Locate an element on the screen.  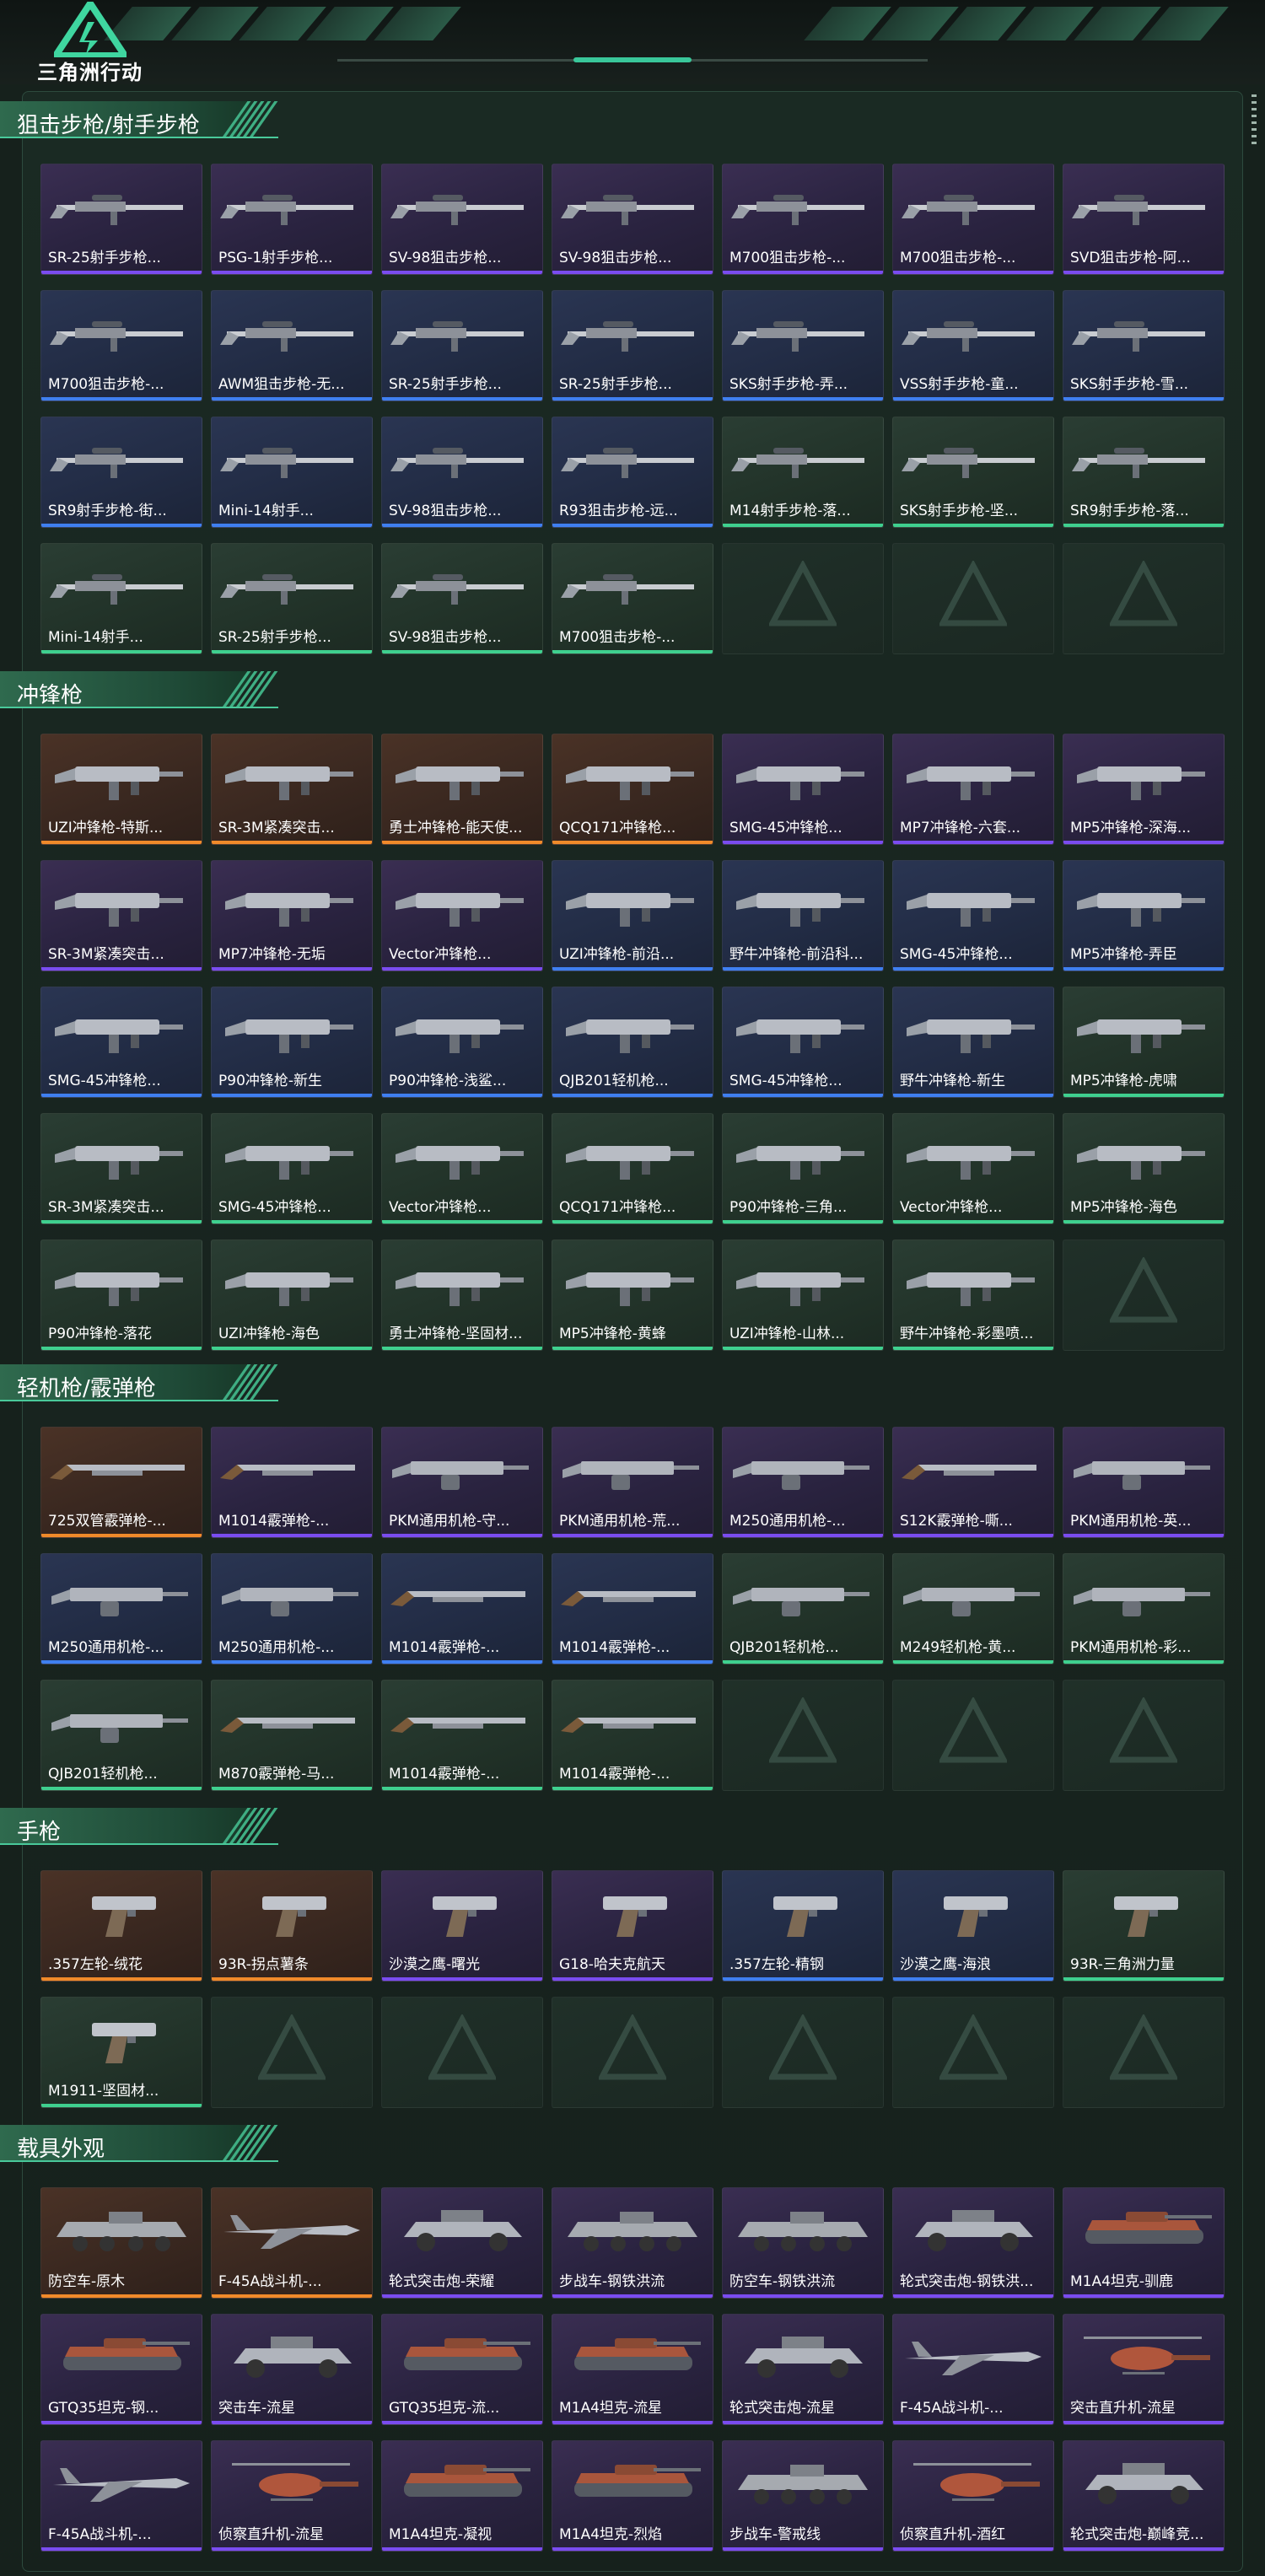
item-card: MP7冲锋枪-无垢 is located at coordinates (292, 915).